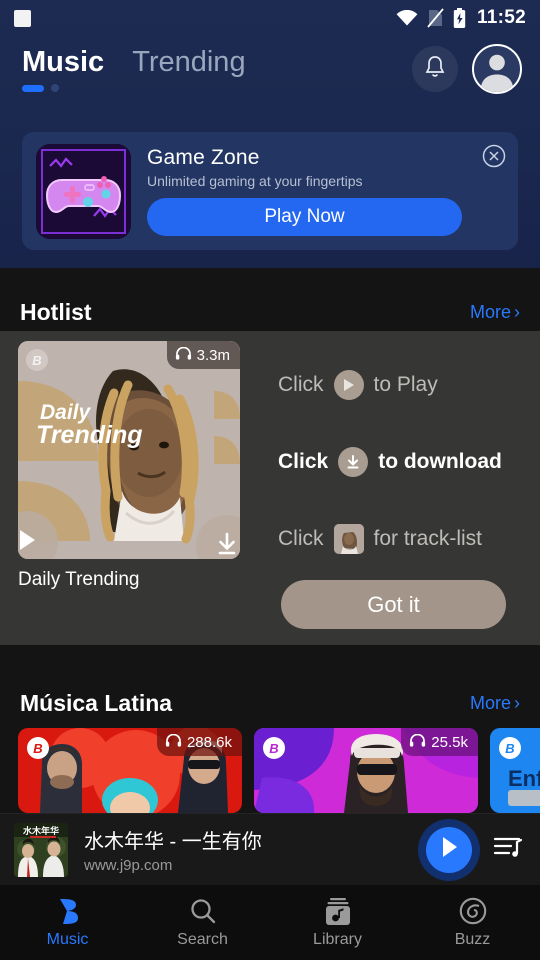  What do you see at coordinates (188, 59) in the screenshot?
I see `tab-trending: Trending` at bounding box center [188, 59].